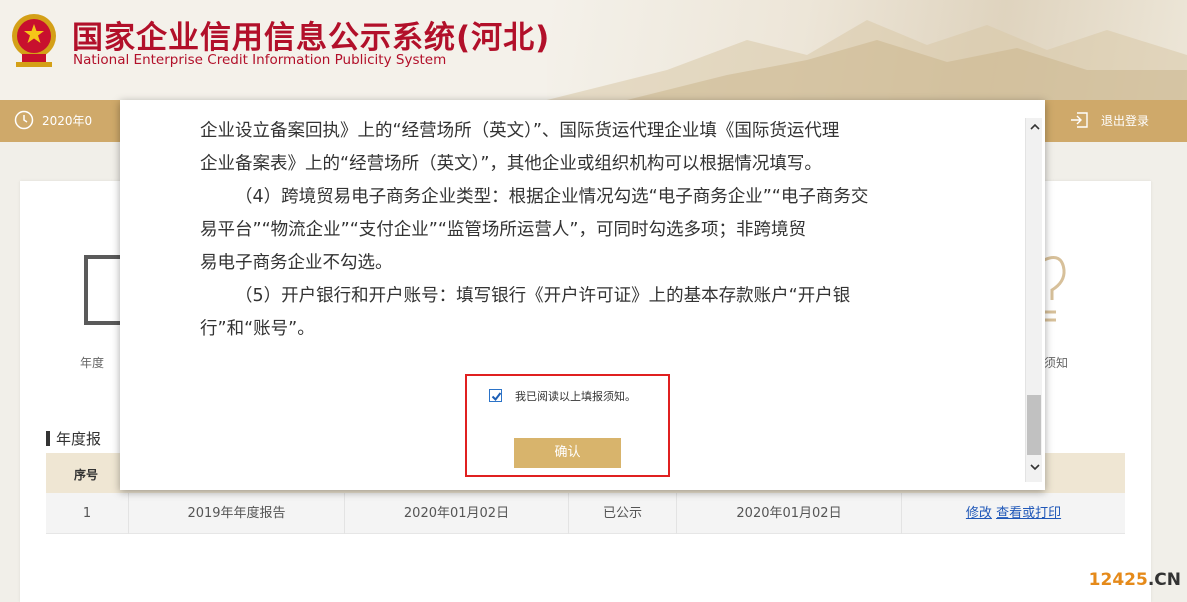  What do you see at coordinates (1035, 127) in the screenshot?
I see `scroll-up-icon` at bounding box center [1035, 127].